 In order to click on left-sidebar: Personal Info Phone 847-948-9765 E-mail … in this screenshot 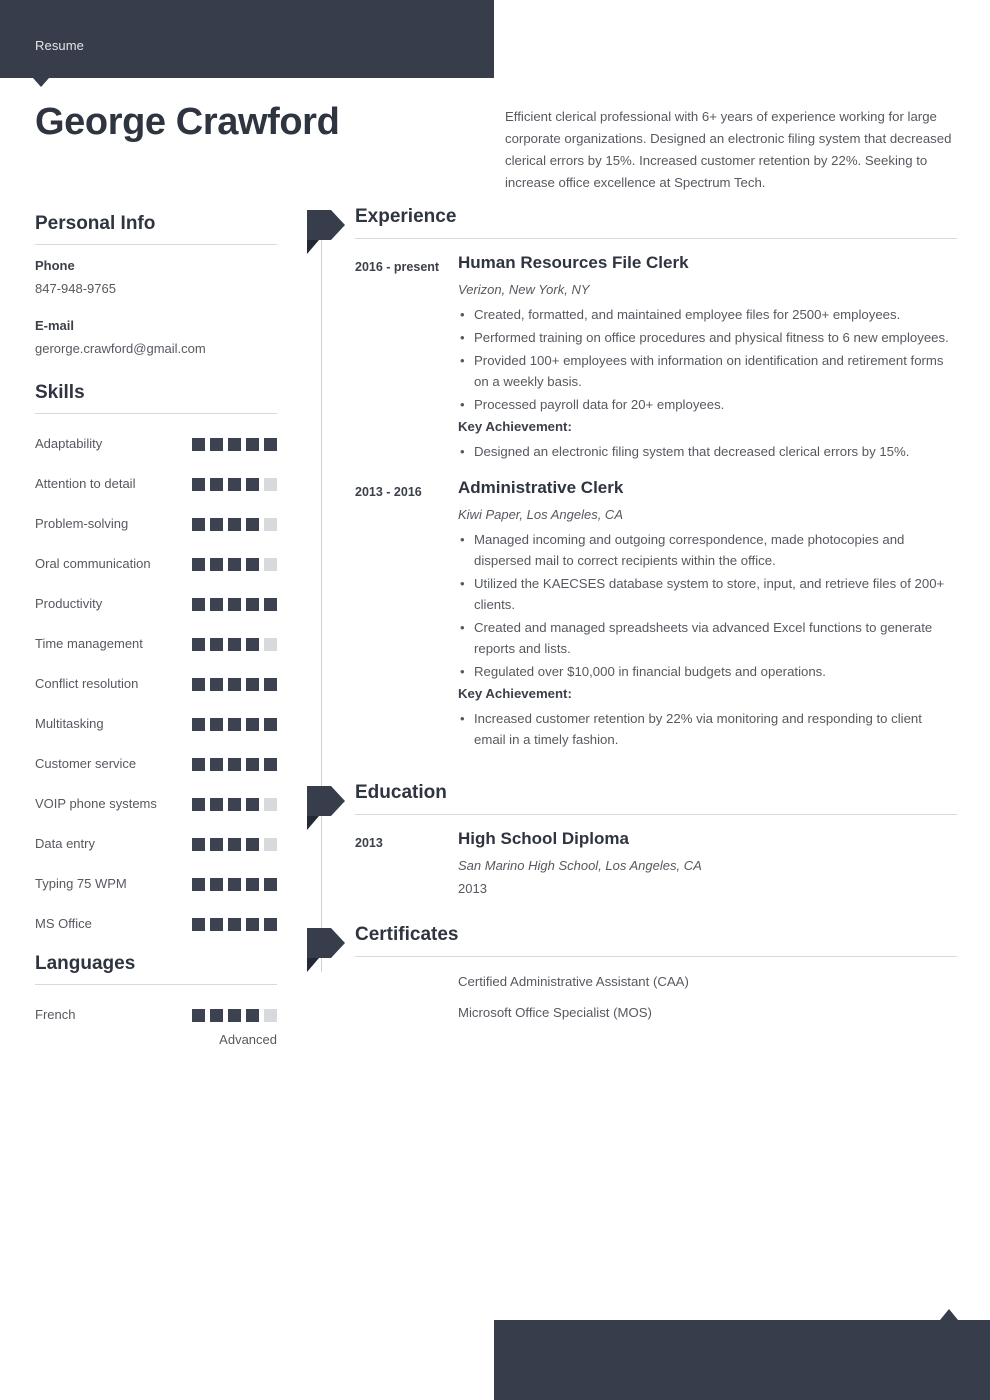, I will do `click(156, 630)`.